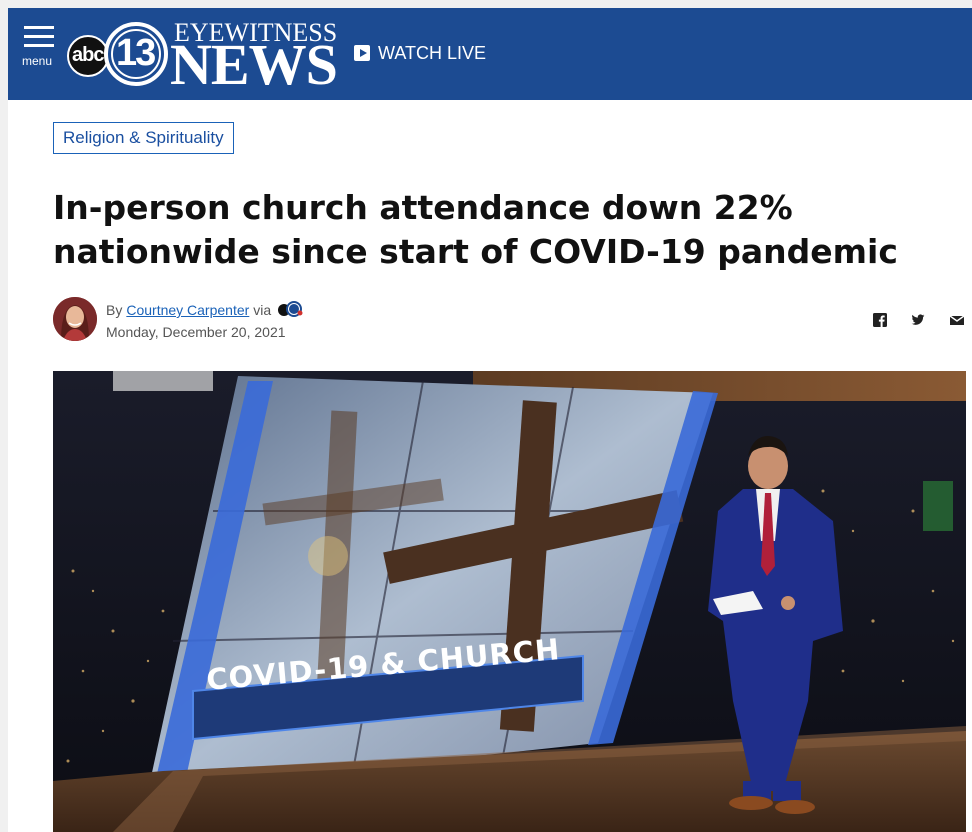  I want to click on email-share-button, so click(958, 321).